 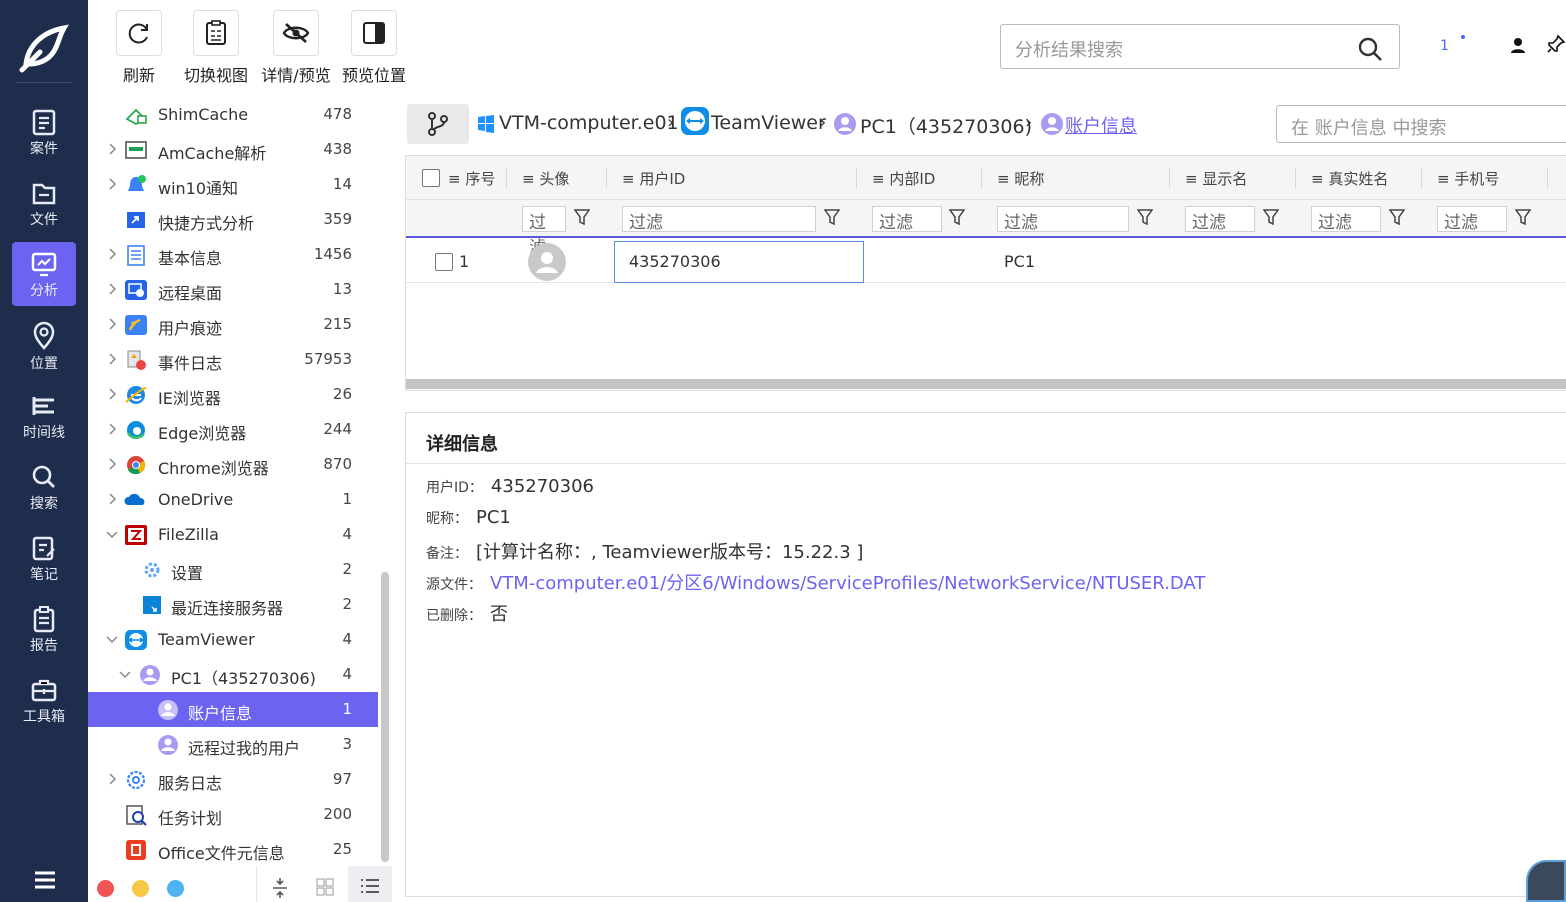 What do you see at coordinates (140, 888) in the screenshot?
I see `yellow-dot-icon` at bounding box center [140, 888].